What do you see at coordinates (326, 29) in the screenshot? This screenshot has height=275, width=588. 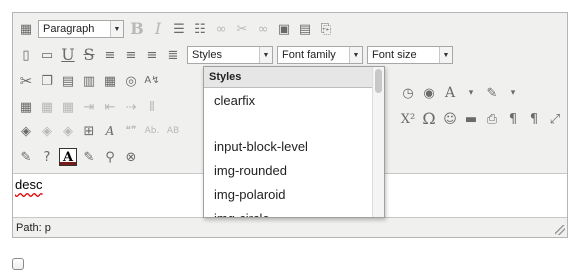 I see `template-icon: ⎘` at bounding box center [326, 29].